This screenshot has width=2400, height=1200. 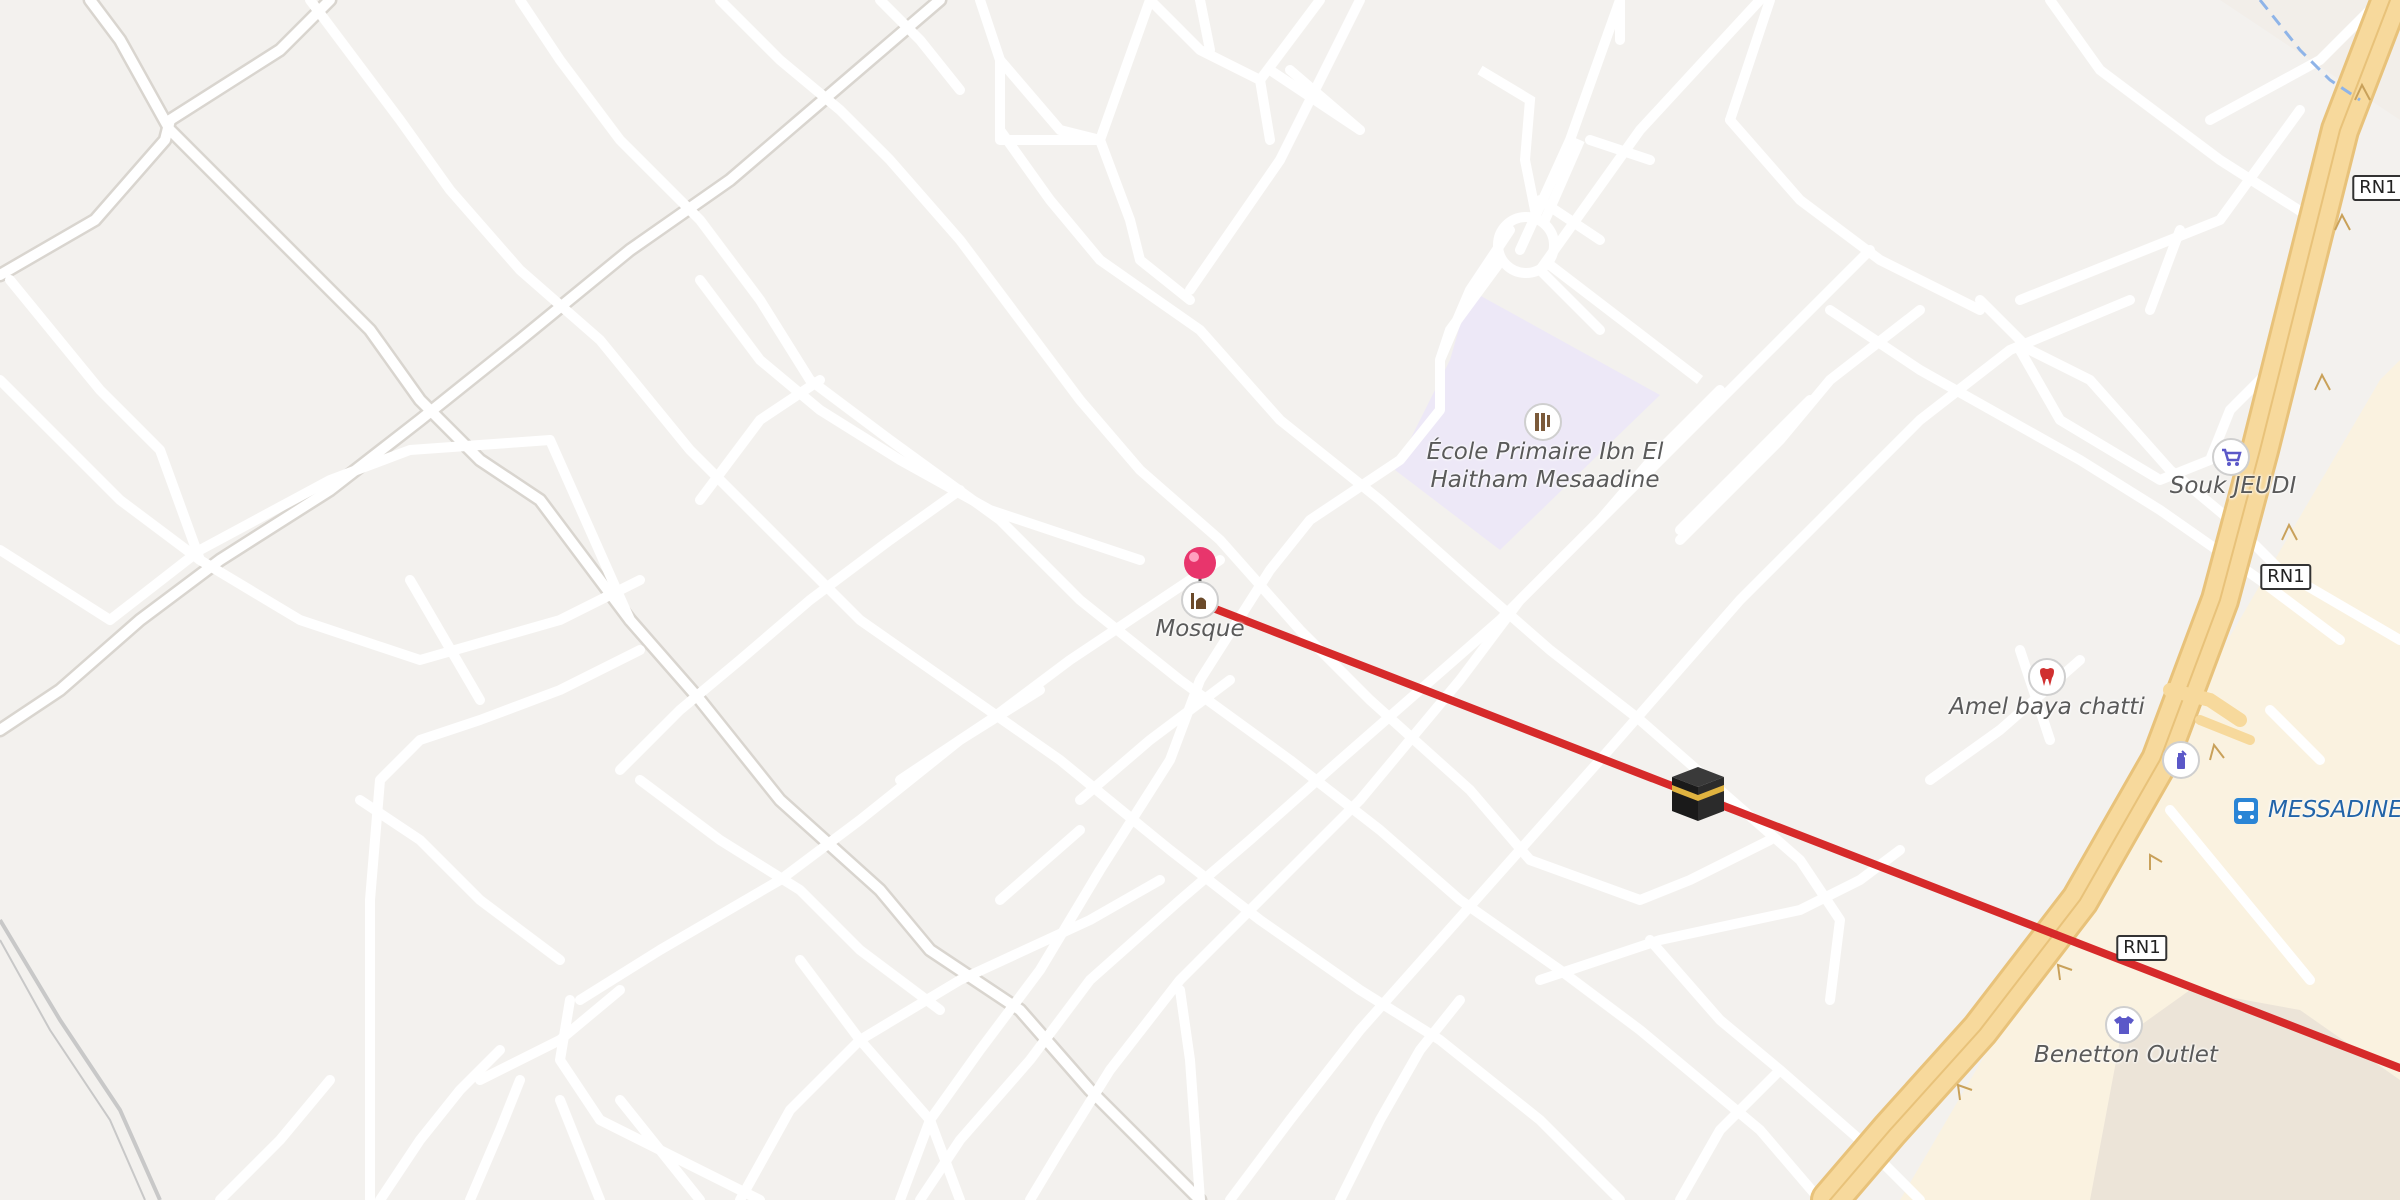 What do you see at coordinates (2246, 811) in the screenshot?
I see `bus-stop-icon` at bounding box center [2246, 811].